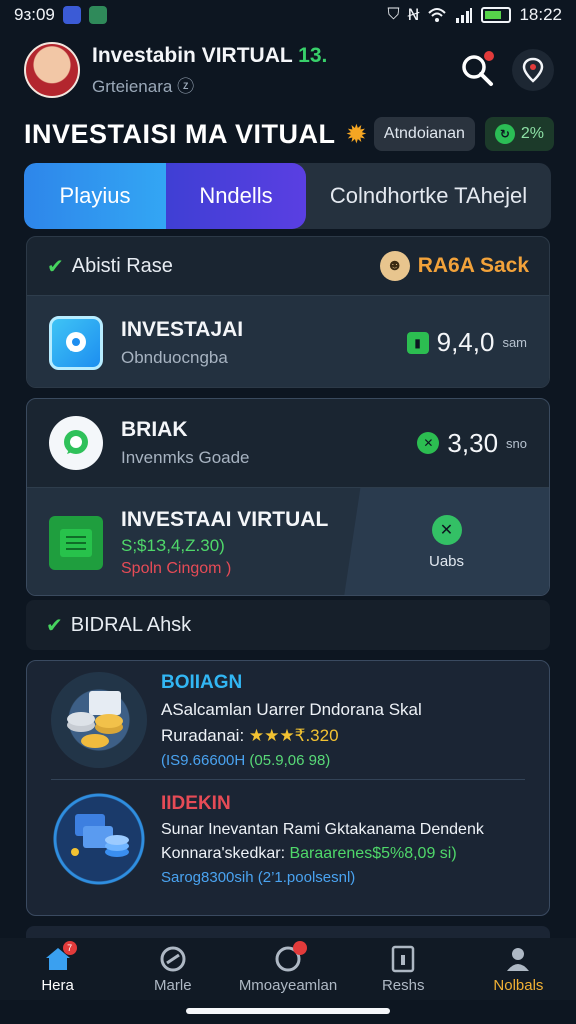 This screenshot has width=576, height=1024. Describe the element at coordinates (236, 196) in the screenshot. I see `tab-nndells: Nndells` at that location.